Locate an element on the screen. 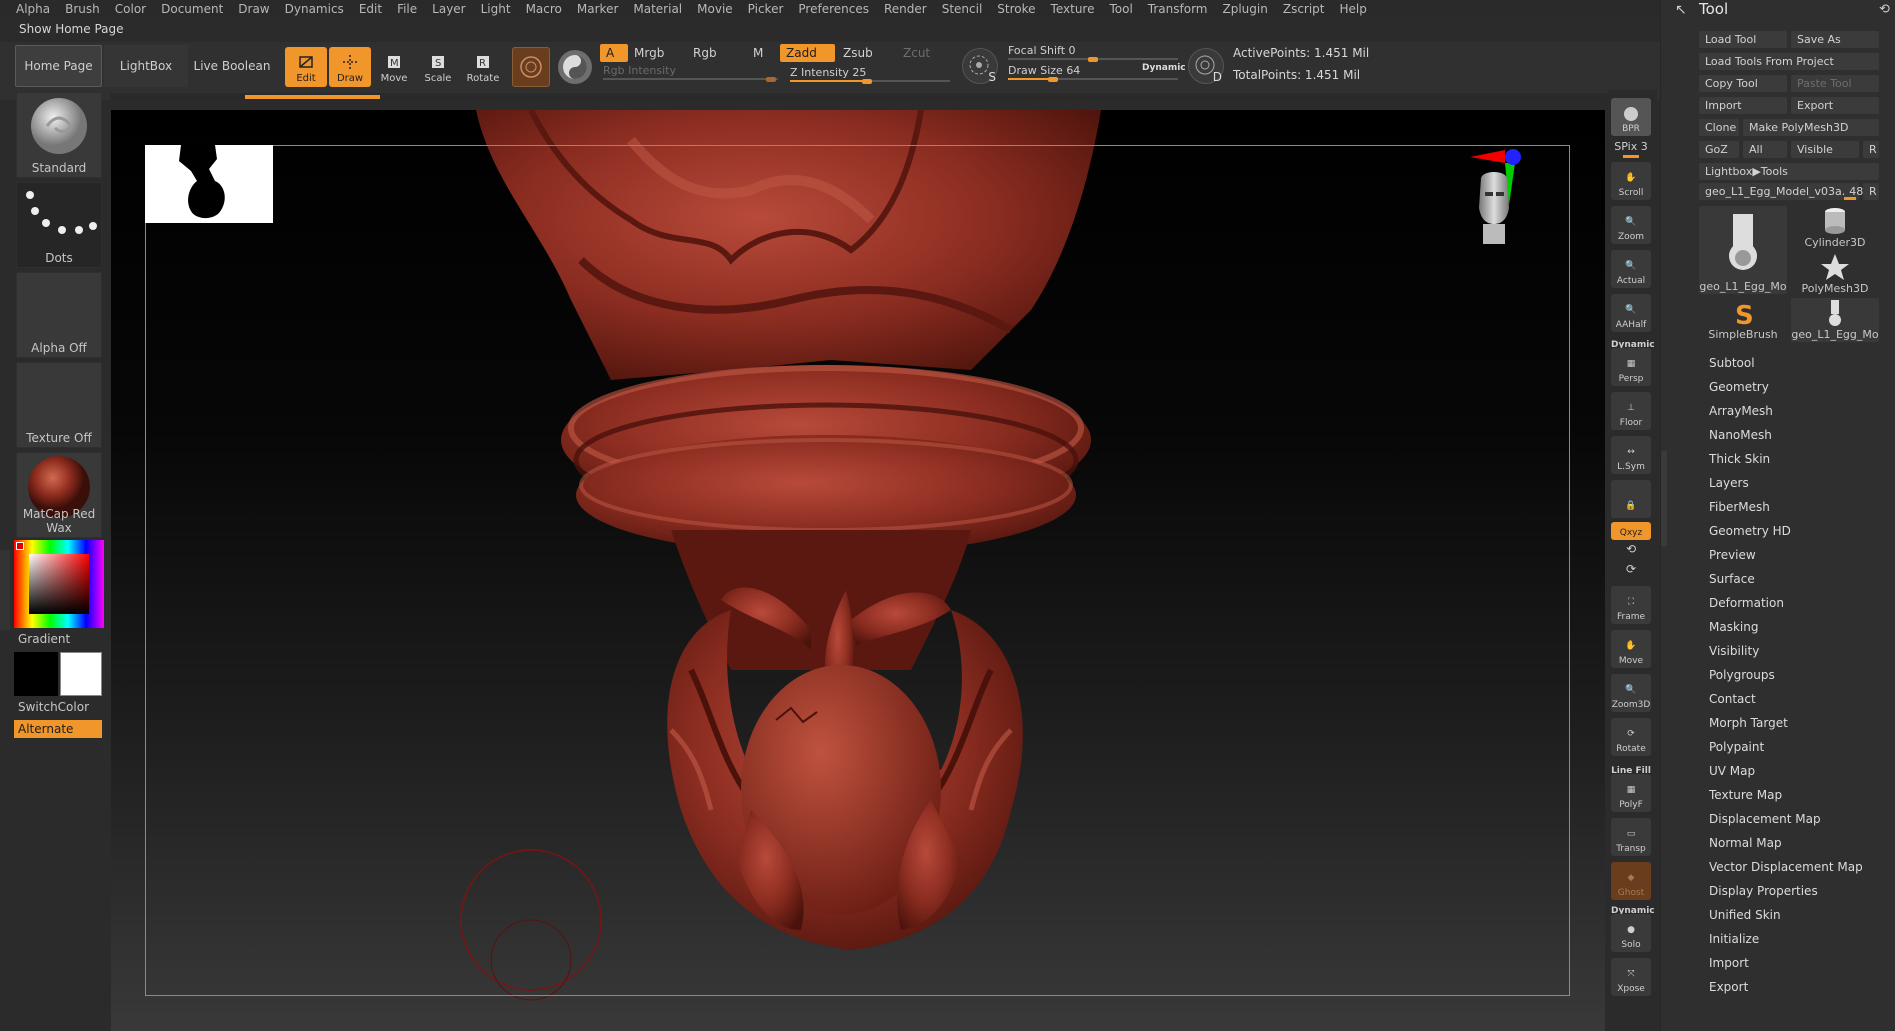  menu-layer: Layer is located at coordinates (449, 9).